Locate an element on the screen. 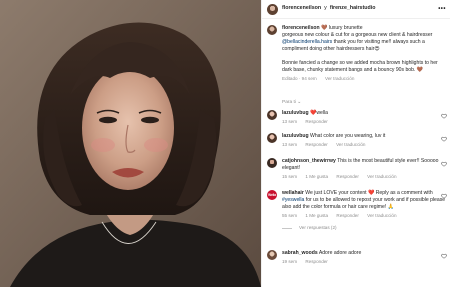 The image size is (450, 287). view-replies-label: Ver respuestas (2) is located at coordinates (318, 227).